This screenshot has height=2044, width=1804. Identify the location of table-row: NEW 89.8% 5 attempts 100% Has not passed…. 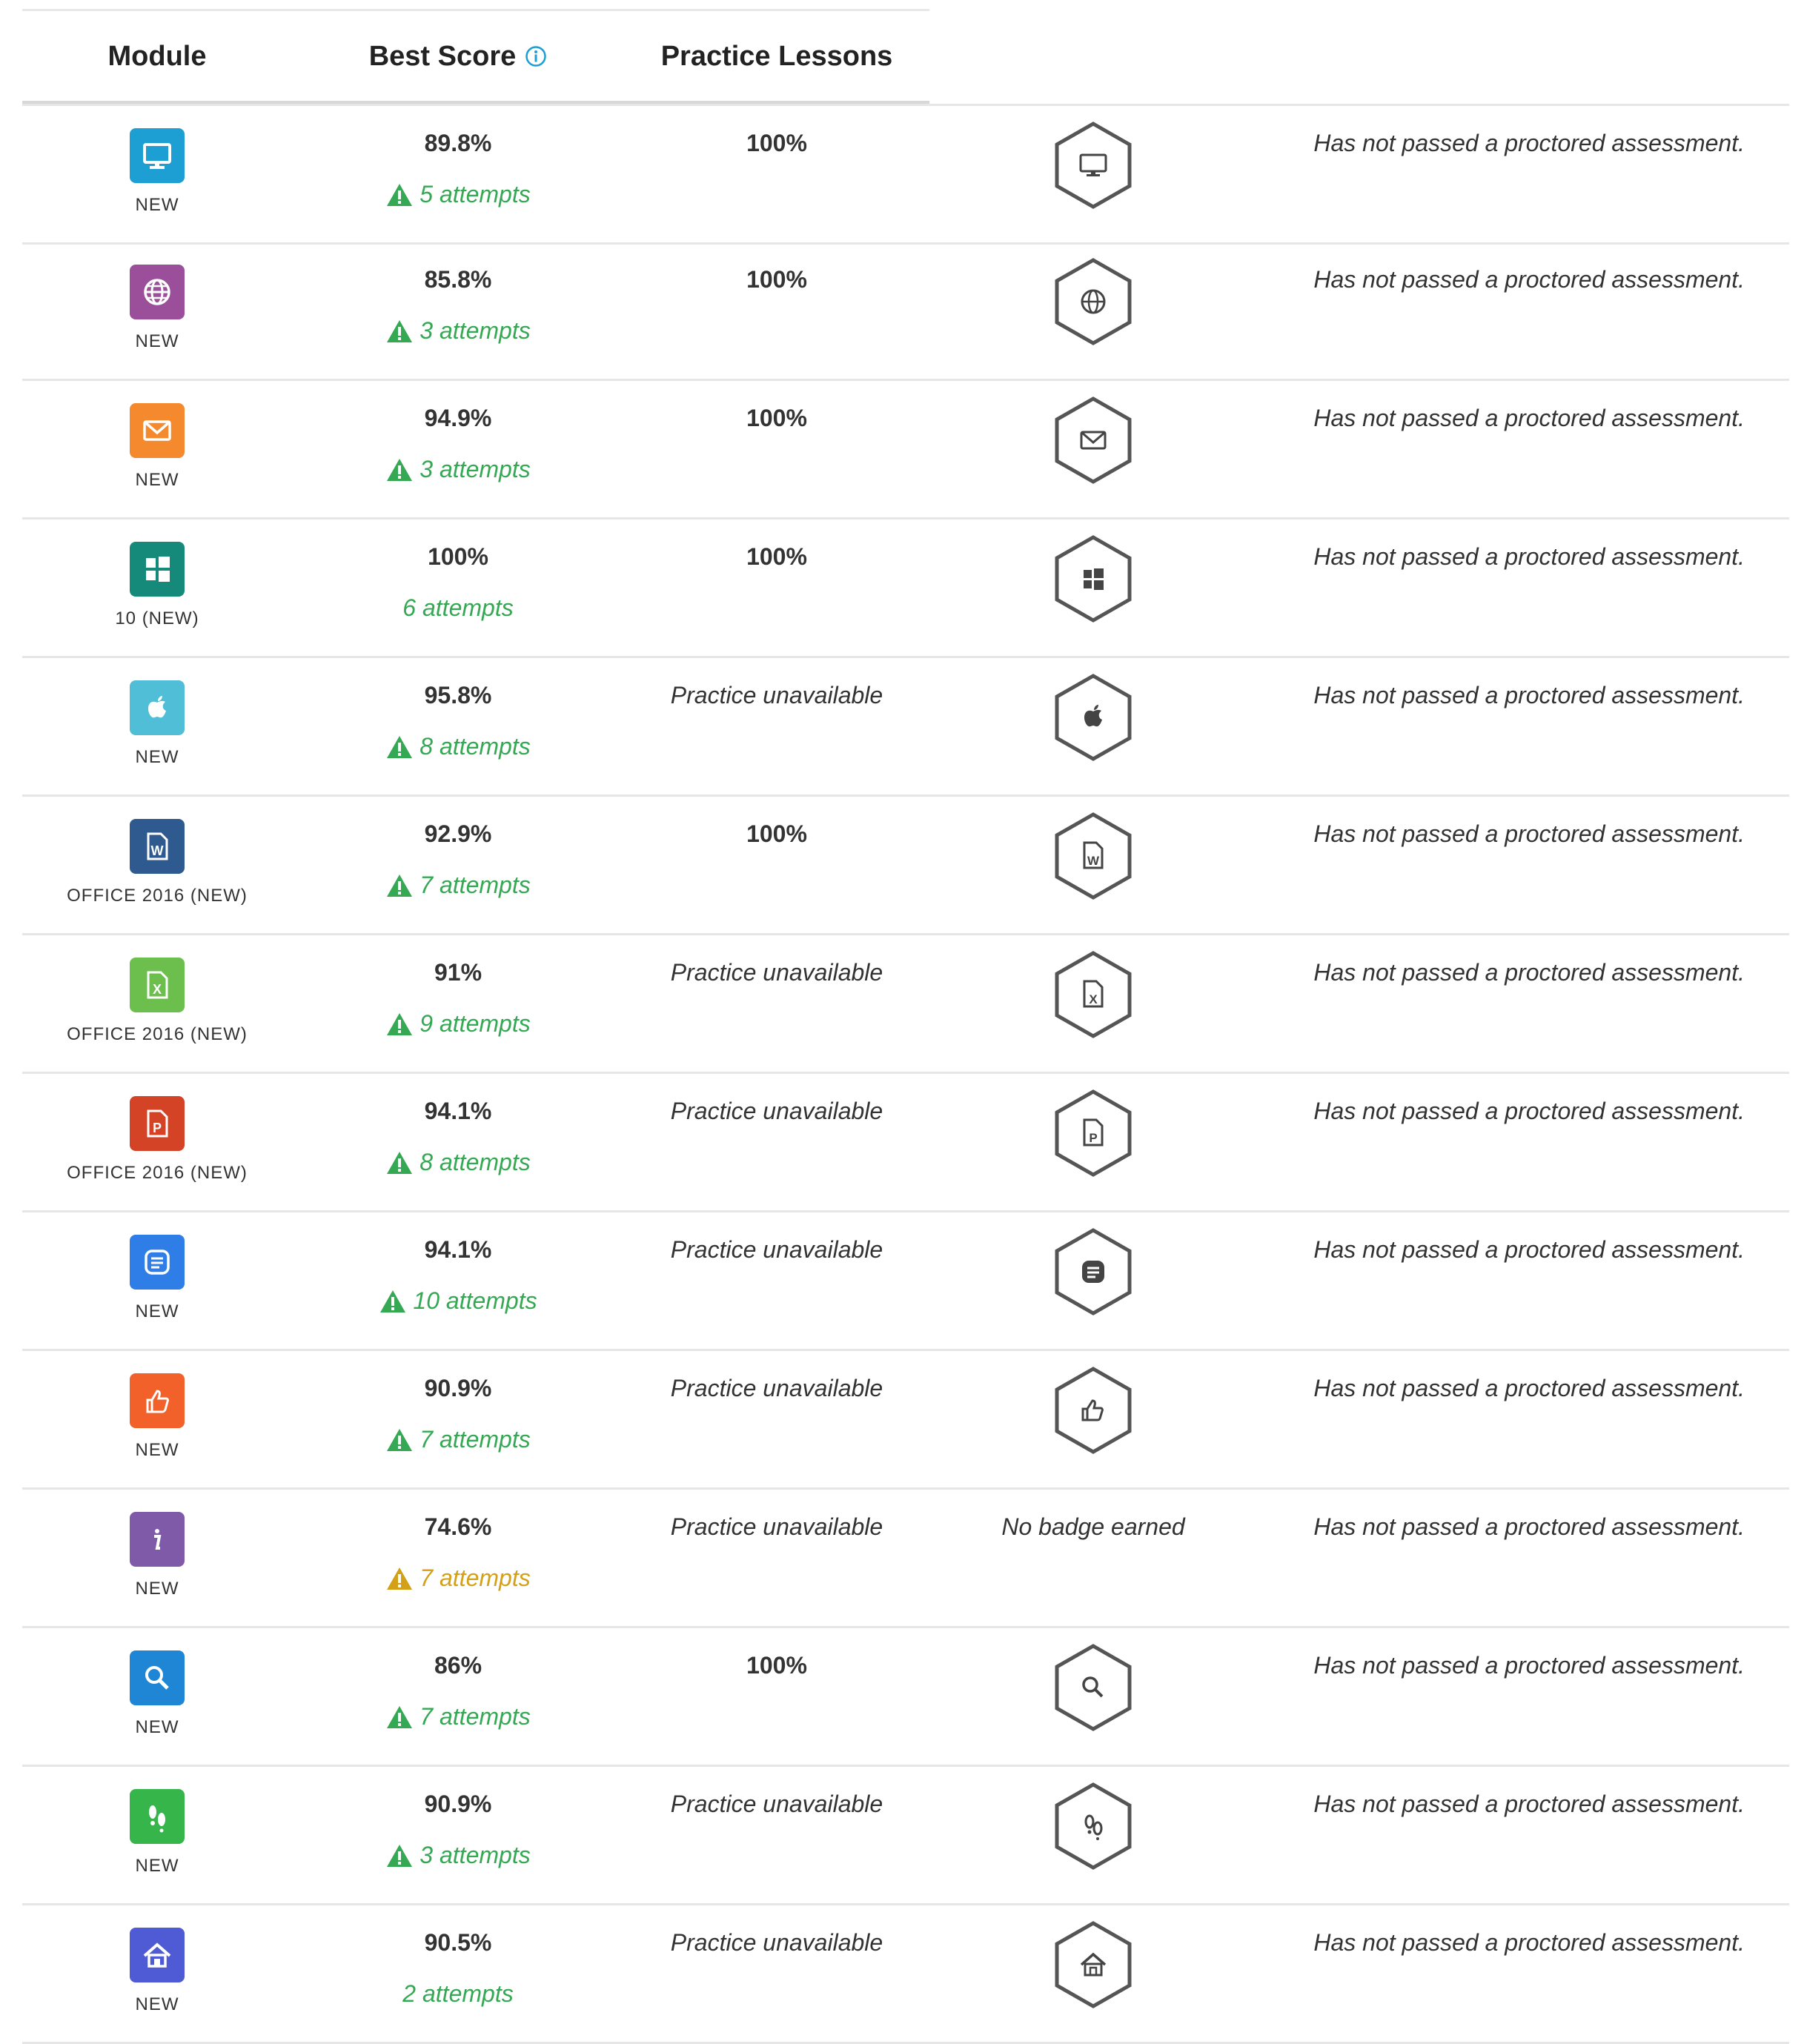
(905, 175).